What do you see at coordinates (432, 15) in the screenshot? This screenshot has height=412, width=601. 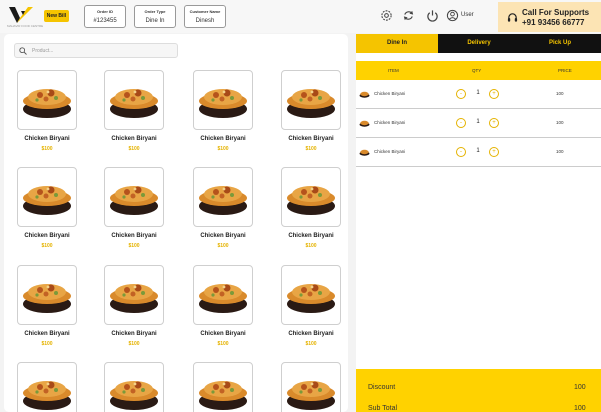 I see `power-icon` at bounding box center [432, 15].